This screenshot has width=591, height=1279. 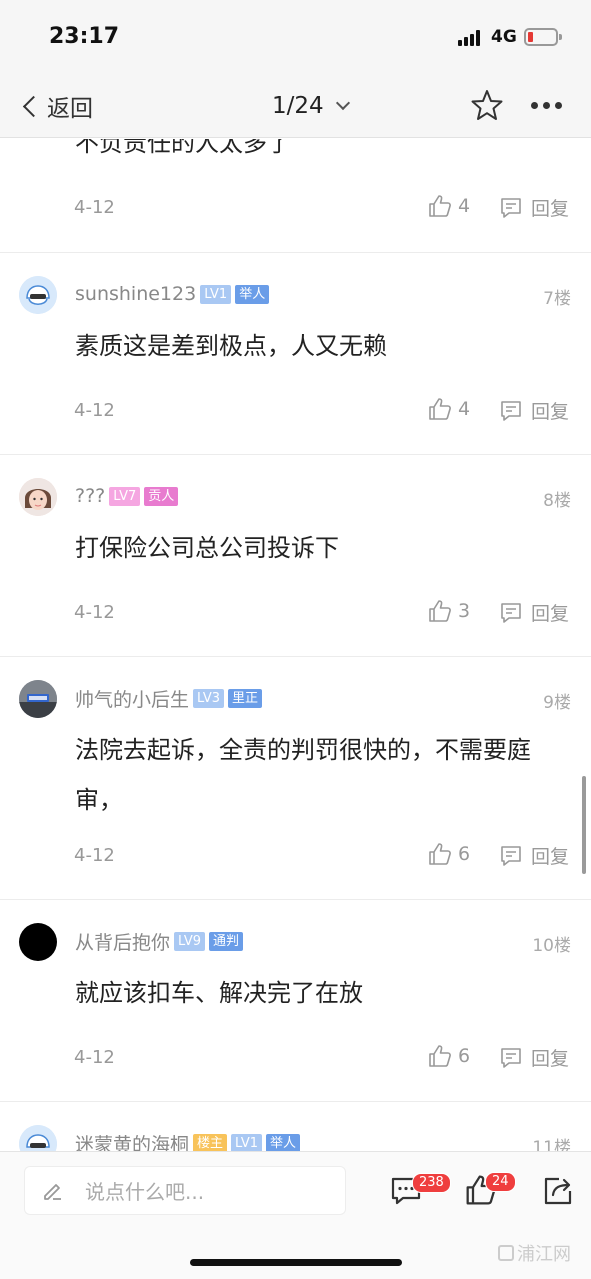 I want to click on username: 迷蒙黄的海桐, so click(x=132, y=1141).